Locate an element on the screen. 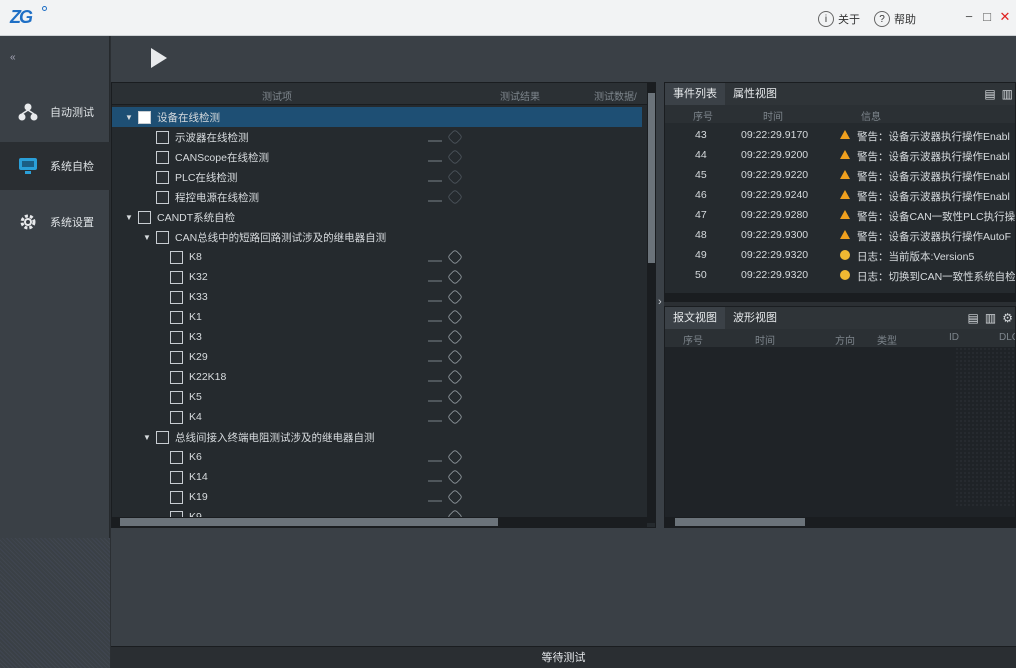  chevron-right-icon: › is located at coordinates (660, 302).